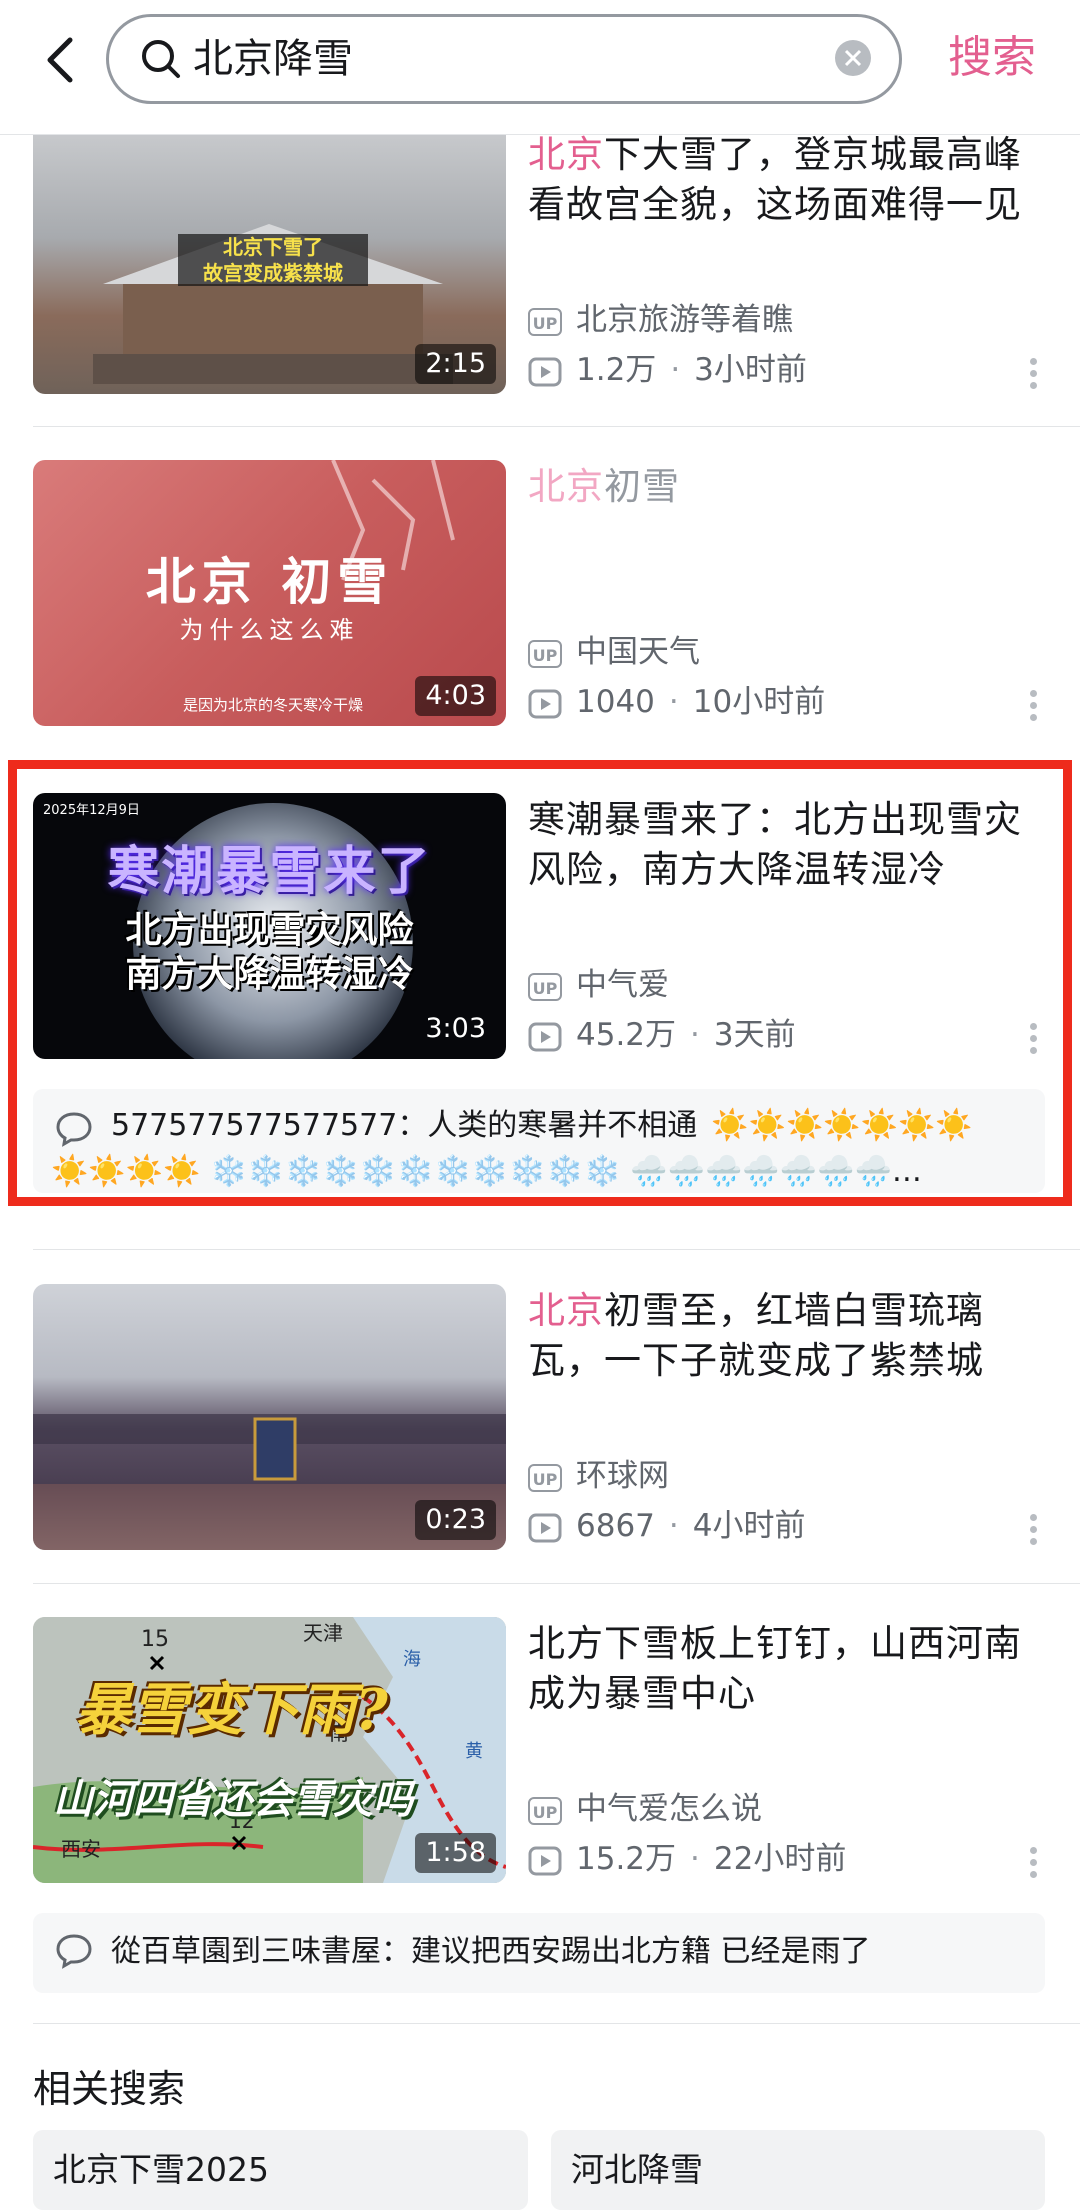 The height and width of the screenshot is (2210, 1080). Describe the element at coordinates (754, 1035) in the screenshot. I see `publish-time: 3天前` at that location.